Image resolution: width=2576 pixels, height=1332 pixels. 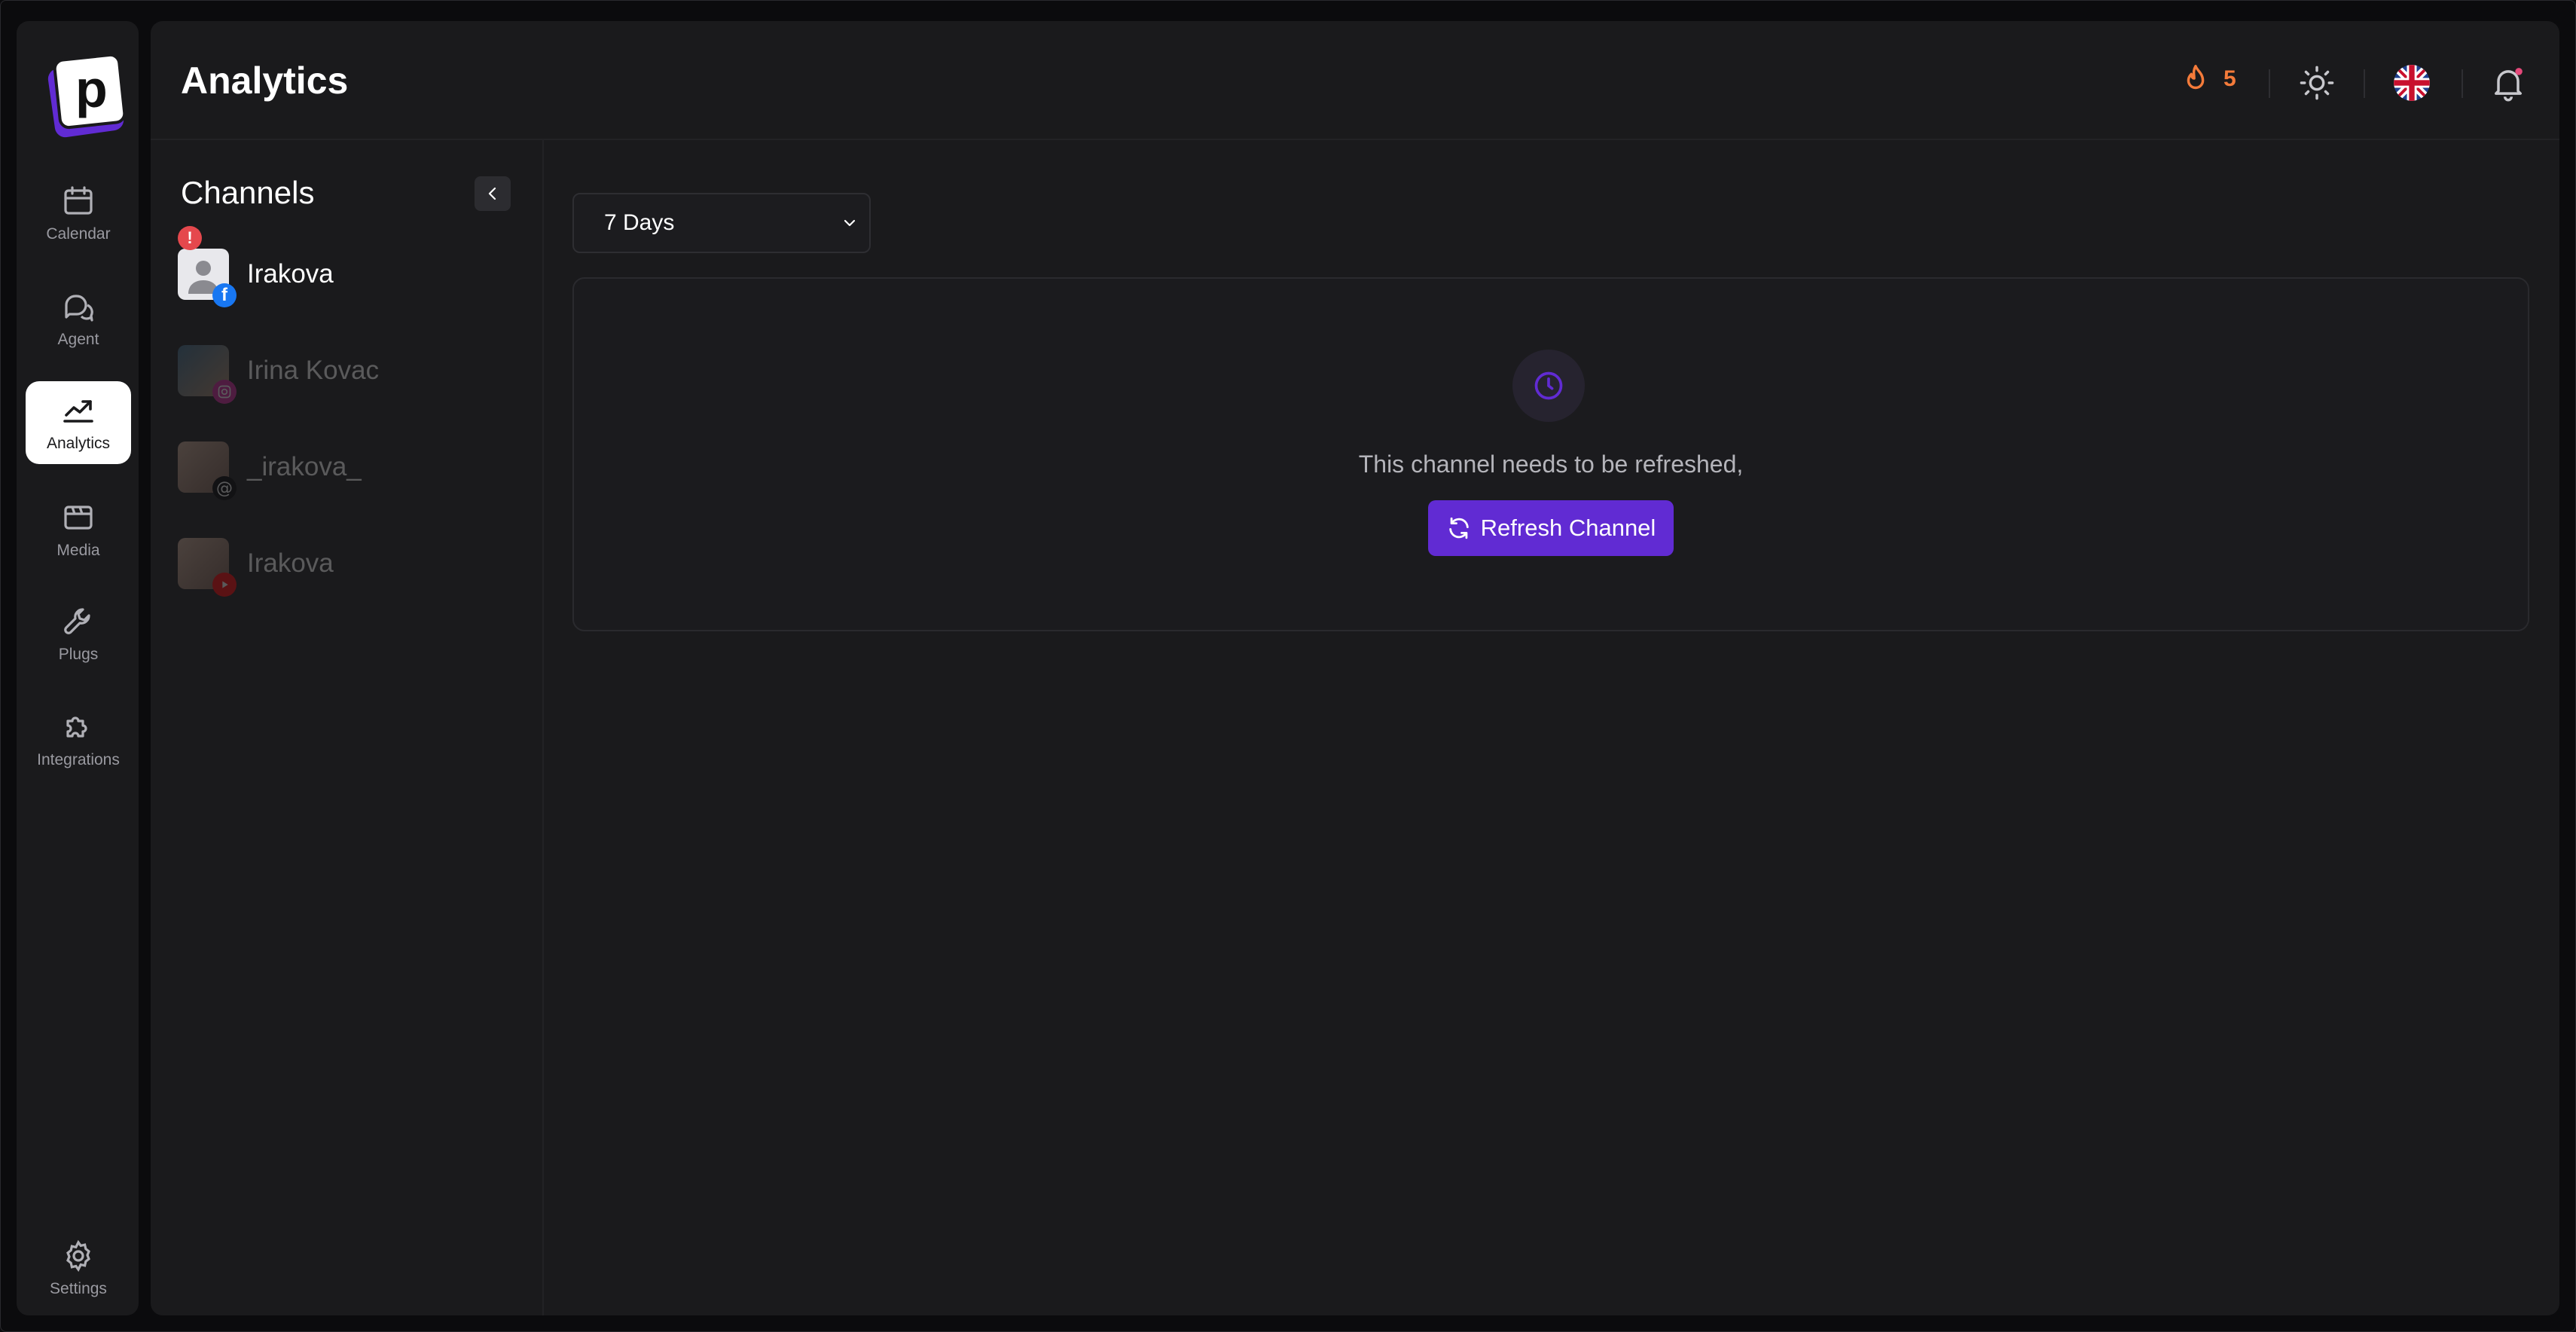 What do you see at coordinates (225, 295) in the screenshot?
I see `facebook-icon: f` at bounding box center [225, 295].